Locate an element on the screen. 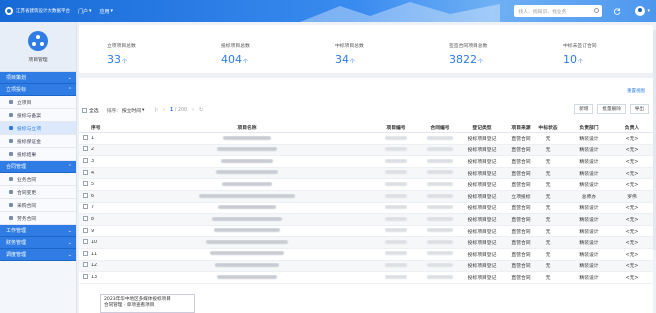  export-button: 导出 is located at coordinates (639, 109).